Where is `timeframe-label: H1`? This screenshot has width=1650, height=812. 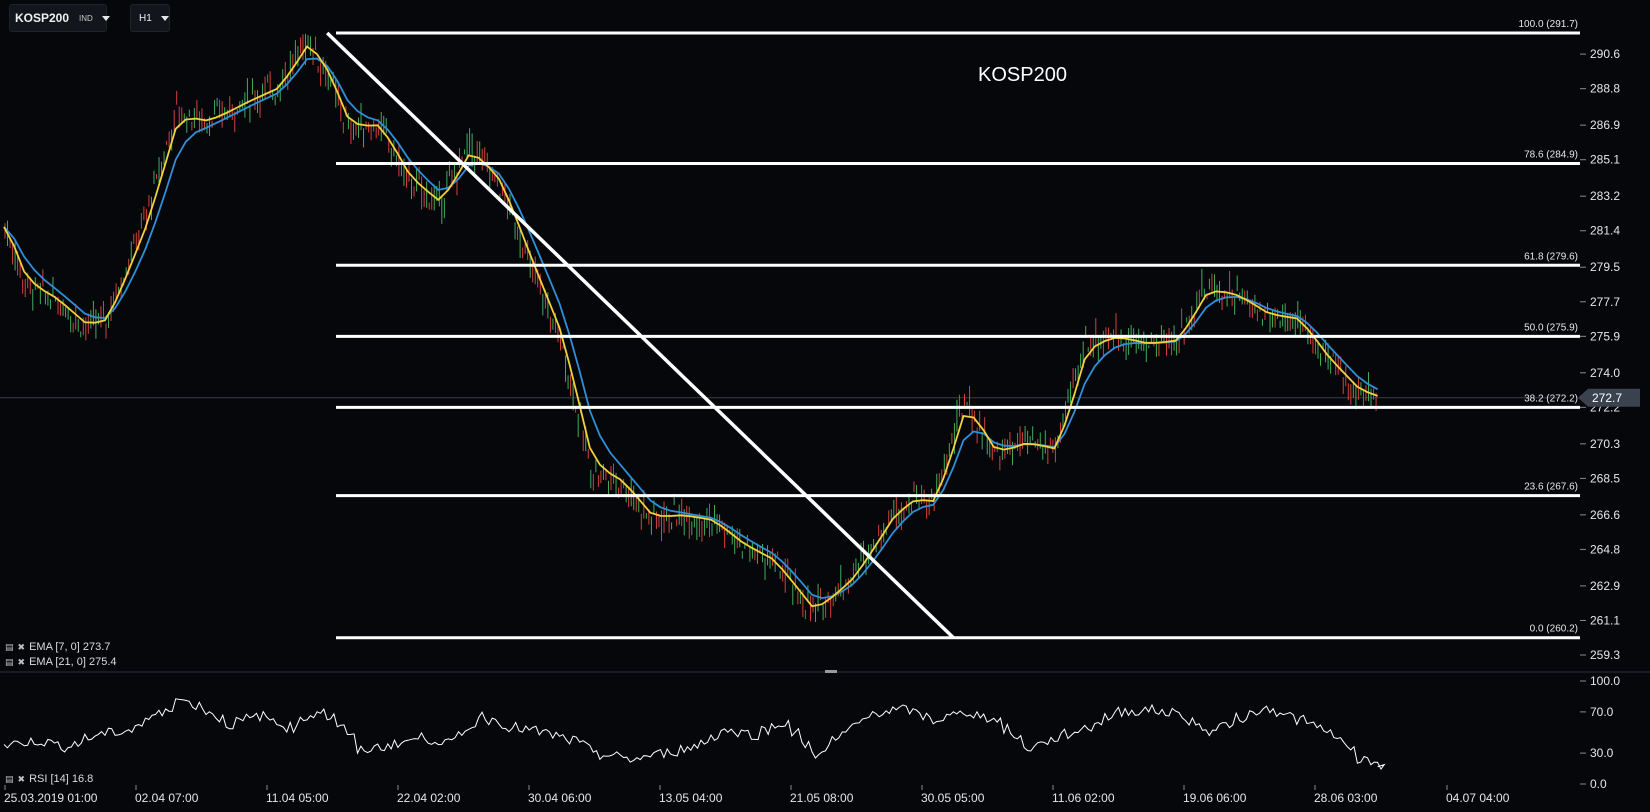
timeframe-label: H1 is located at coordinates (145, 18).